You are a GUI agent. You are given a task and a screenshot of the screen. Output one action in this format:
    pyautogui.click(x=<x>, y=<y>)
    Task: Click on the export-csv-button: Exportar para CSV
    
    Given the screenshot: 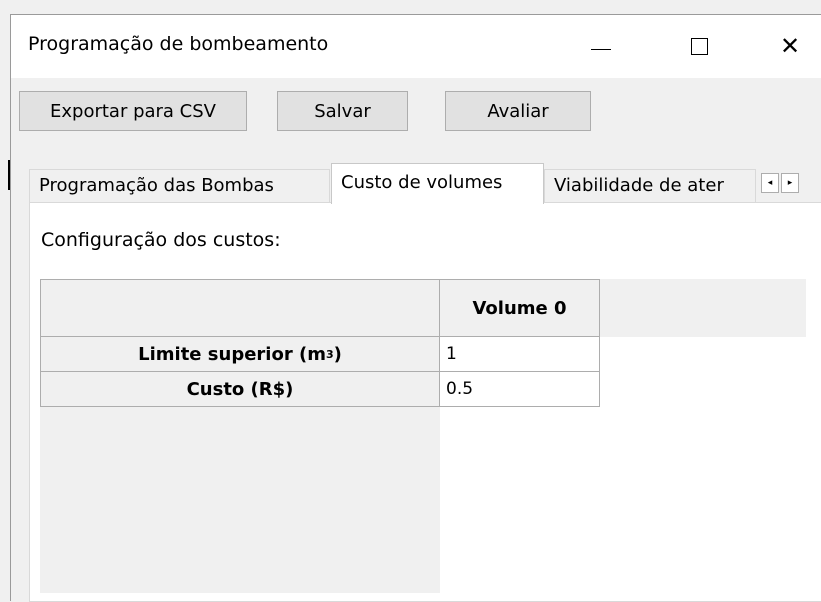 What is the action you would take?
    pyautogui.click(x=133, y=111)
    